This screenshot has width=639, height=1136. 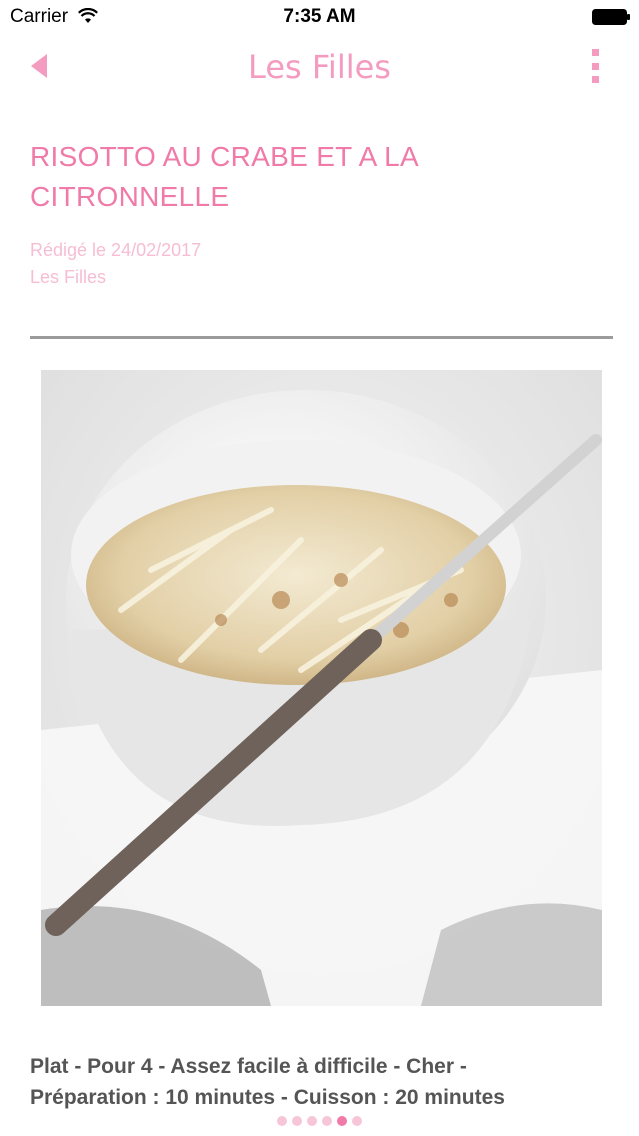 I want to click on more-options-button, so click(x=595, y=66).